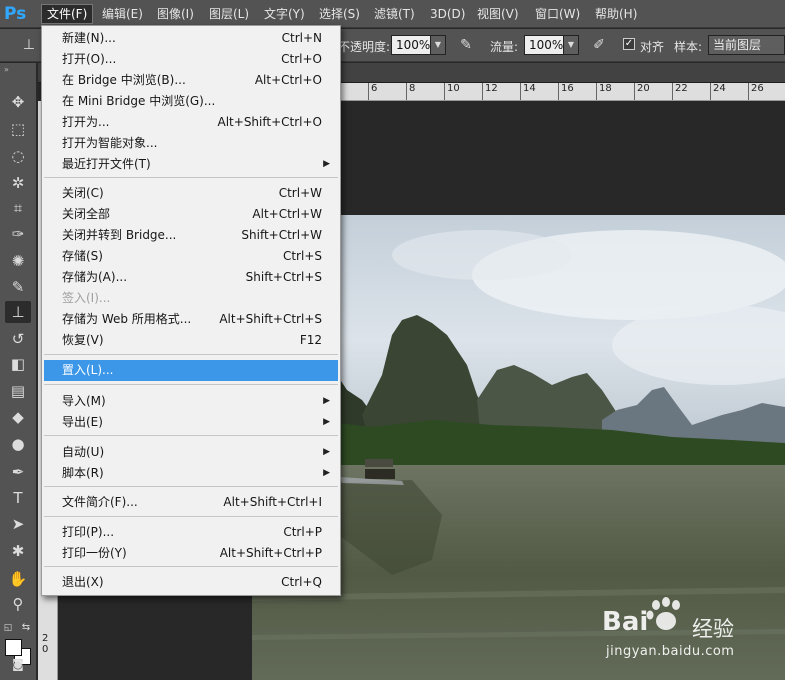  Describe the element at coordinates (18, 364) in the screenshot. I see `eraser-tool-icon: ◧` at that location.